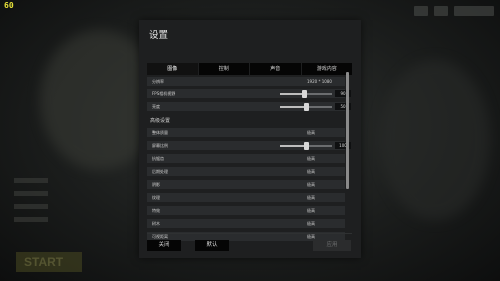 This screenshot has width=500, height=281. What do you see at coordinates (435, 140) in the screenshot?
I see `background-scenery-right` at bounding box center [435, 140].